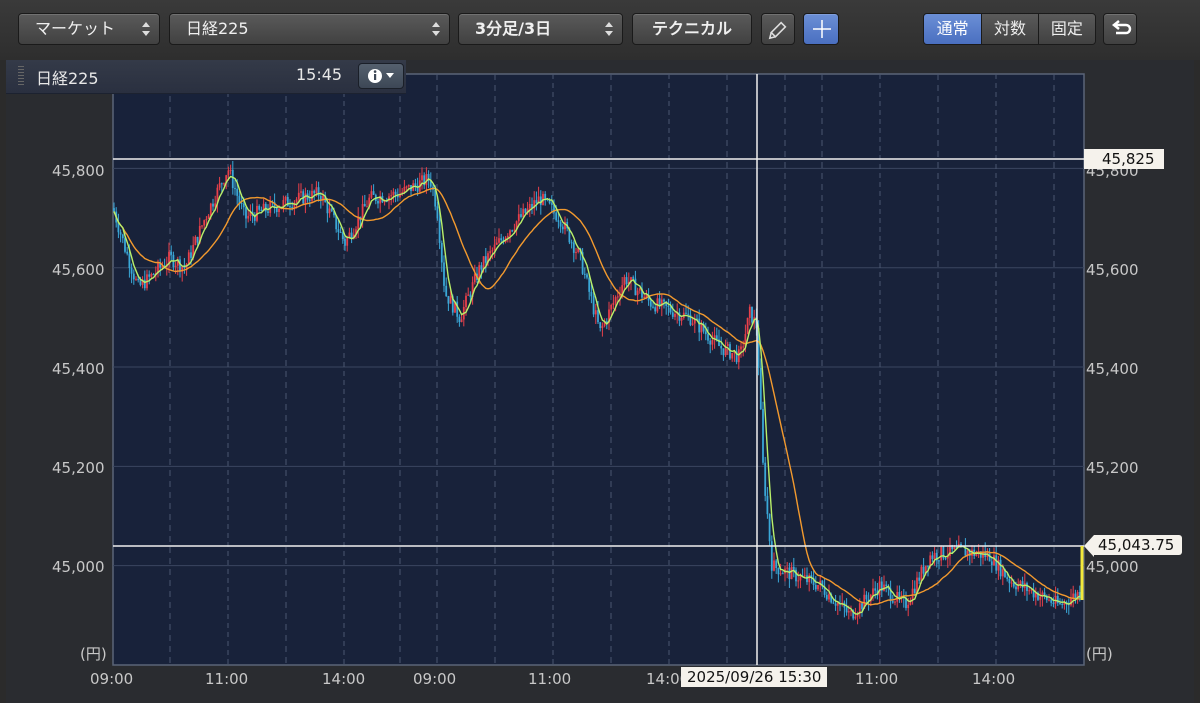  What do you see at coordinates (1089, 546) in the screenshot?
I see `last-price-tag-arrow` at bounding box center [1089, 546].